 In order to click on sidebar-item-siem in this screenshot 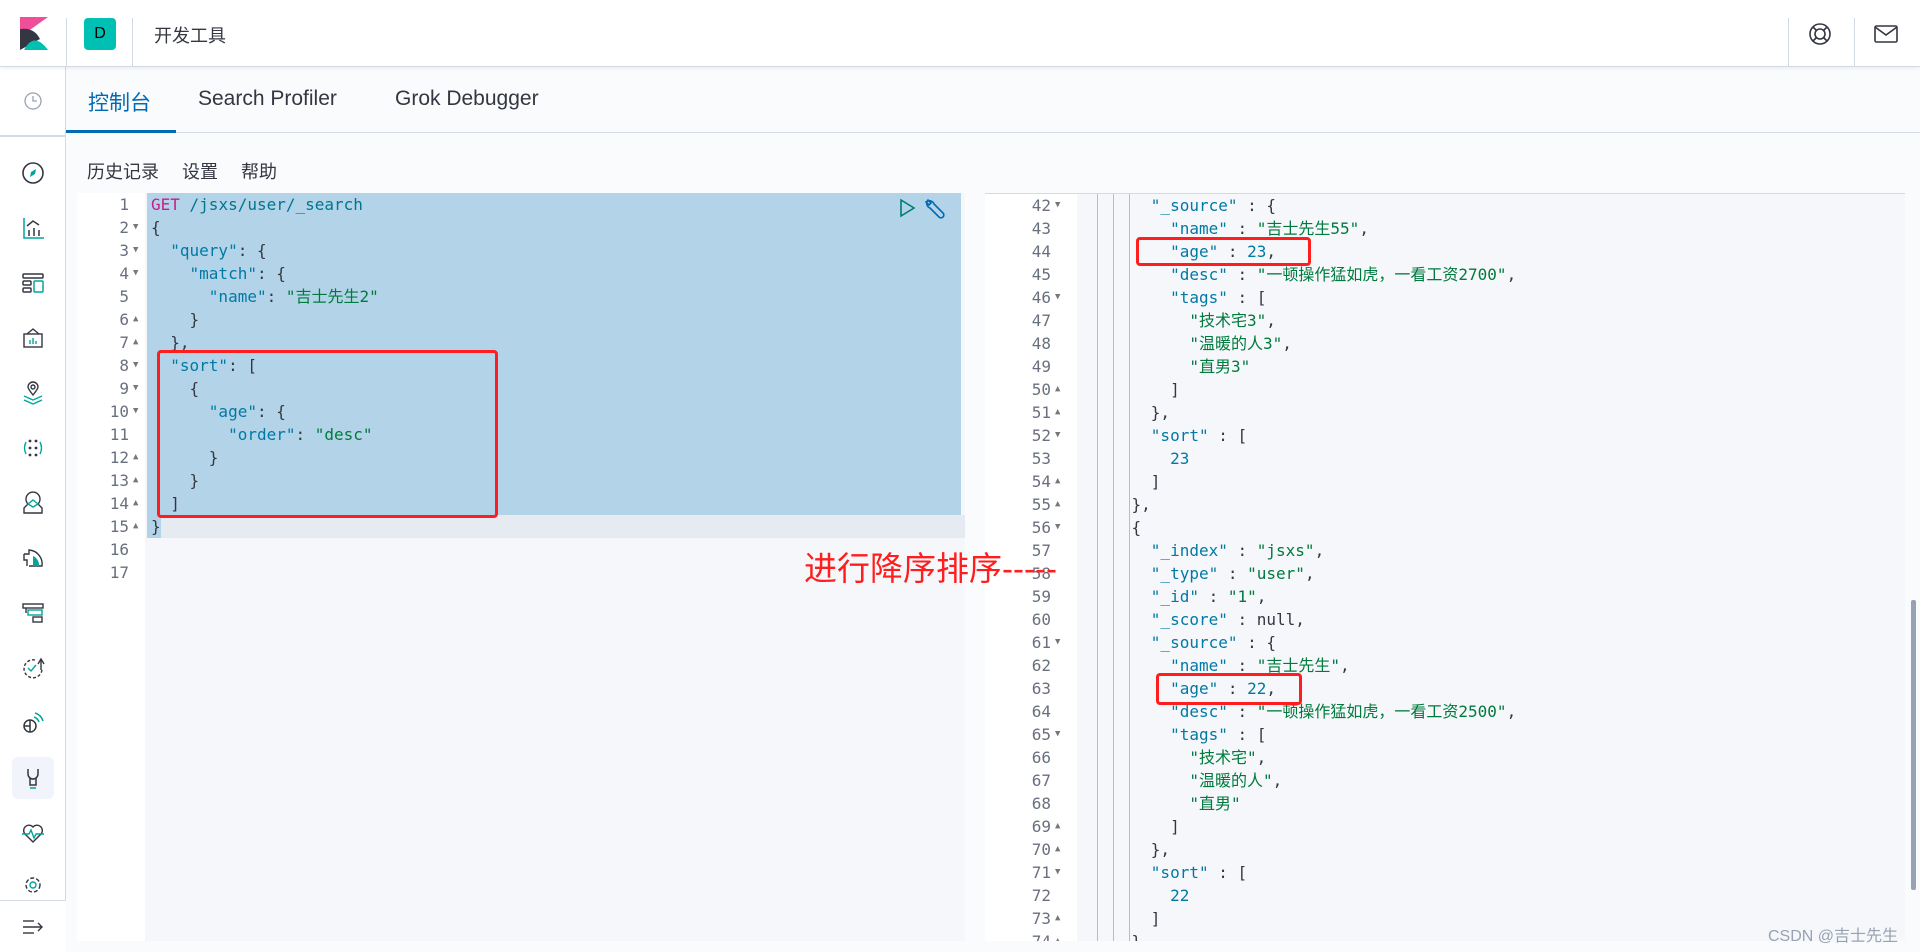, I will do `click(33, 723)`.